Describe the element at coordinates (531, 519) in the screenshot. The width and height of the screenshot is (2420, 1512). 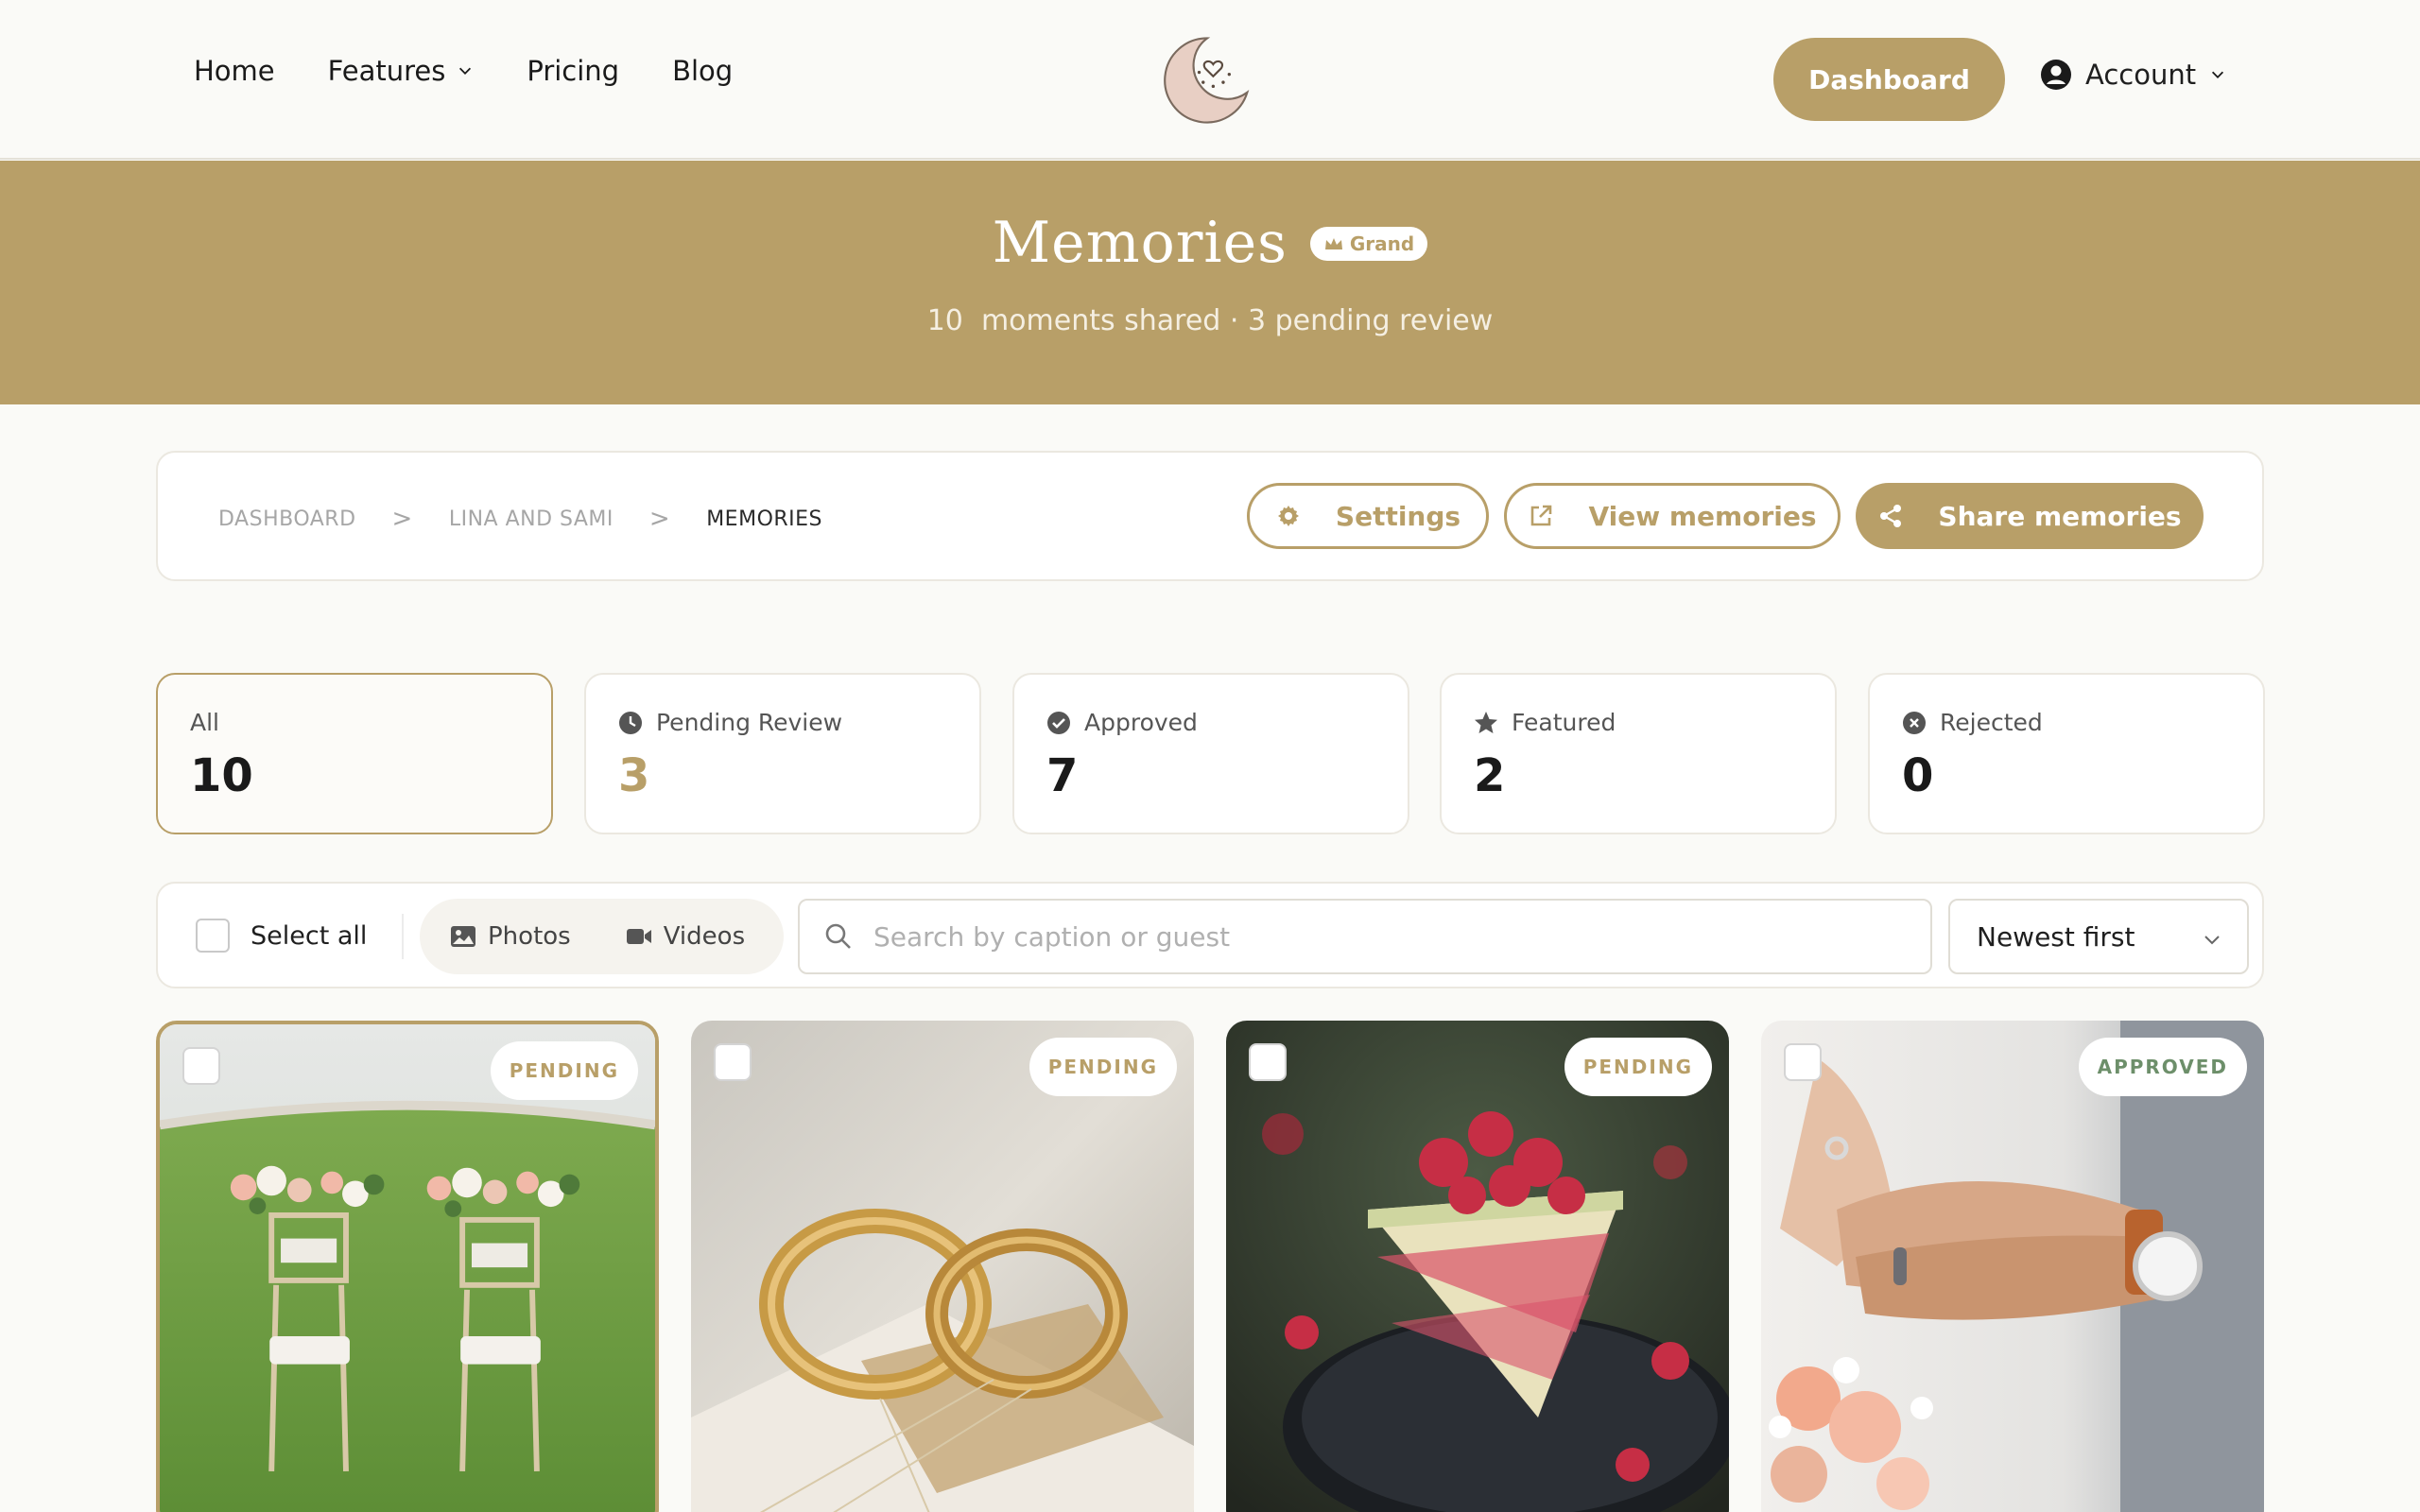
I see `breadcrumb-event: LINA AND SAMI` at that location.